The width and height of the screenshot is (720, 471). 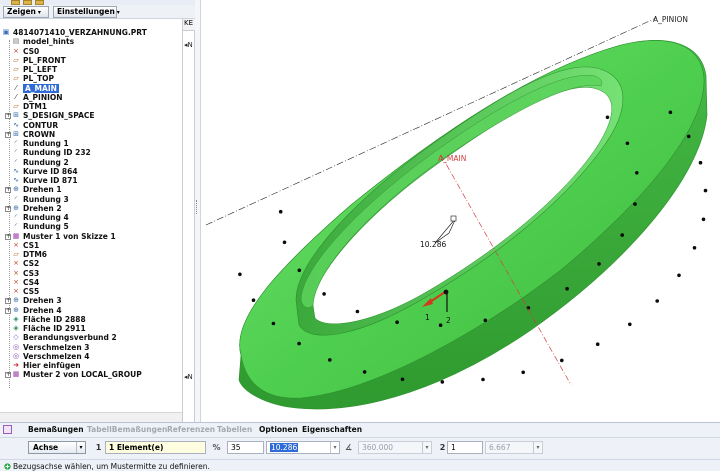 What do you see at coordinates (90, 171) in the screenshot?
I see `tree-item: ∿ Kurve ID 864` at bounding box center [90, 171].